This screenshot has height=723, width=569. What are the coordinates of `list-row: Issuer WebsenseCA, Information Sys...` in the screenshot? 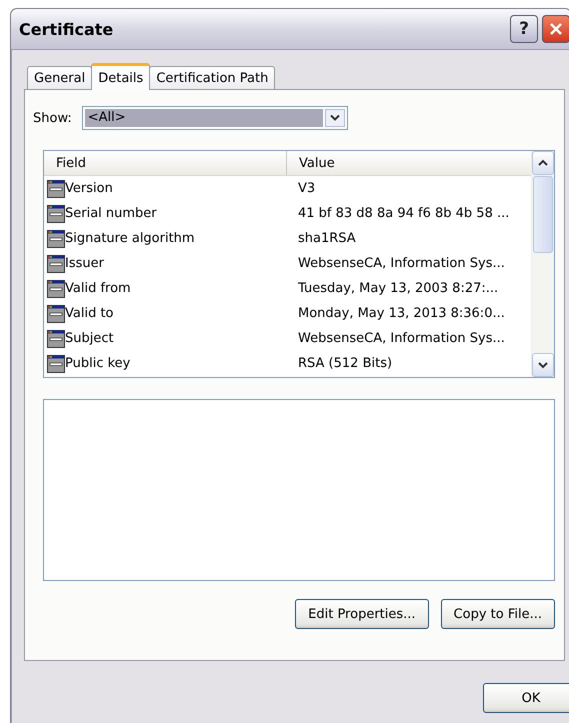 It's located at (287, 263).